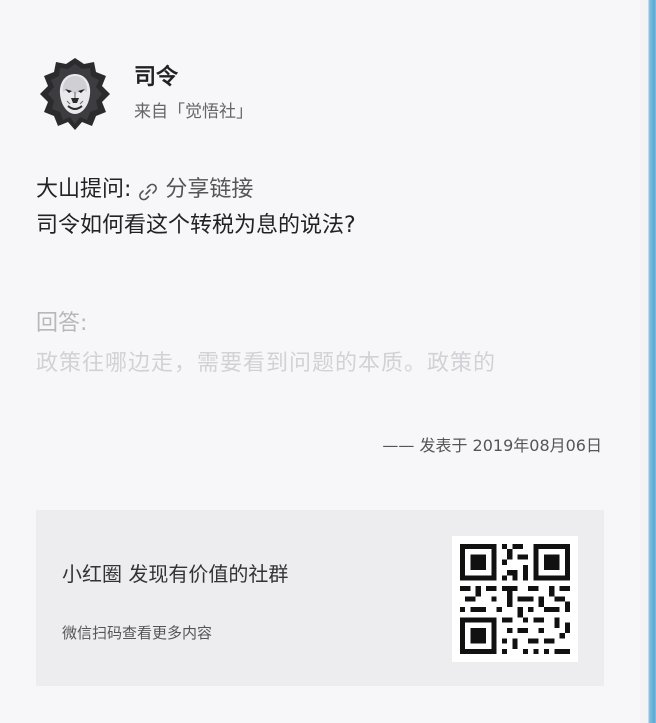 The image size is (656, 723). What do you see at coordinates (193, 78) in the screenshot?
I see `author-name: 司令` at bounding box center [193, 78].